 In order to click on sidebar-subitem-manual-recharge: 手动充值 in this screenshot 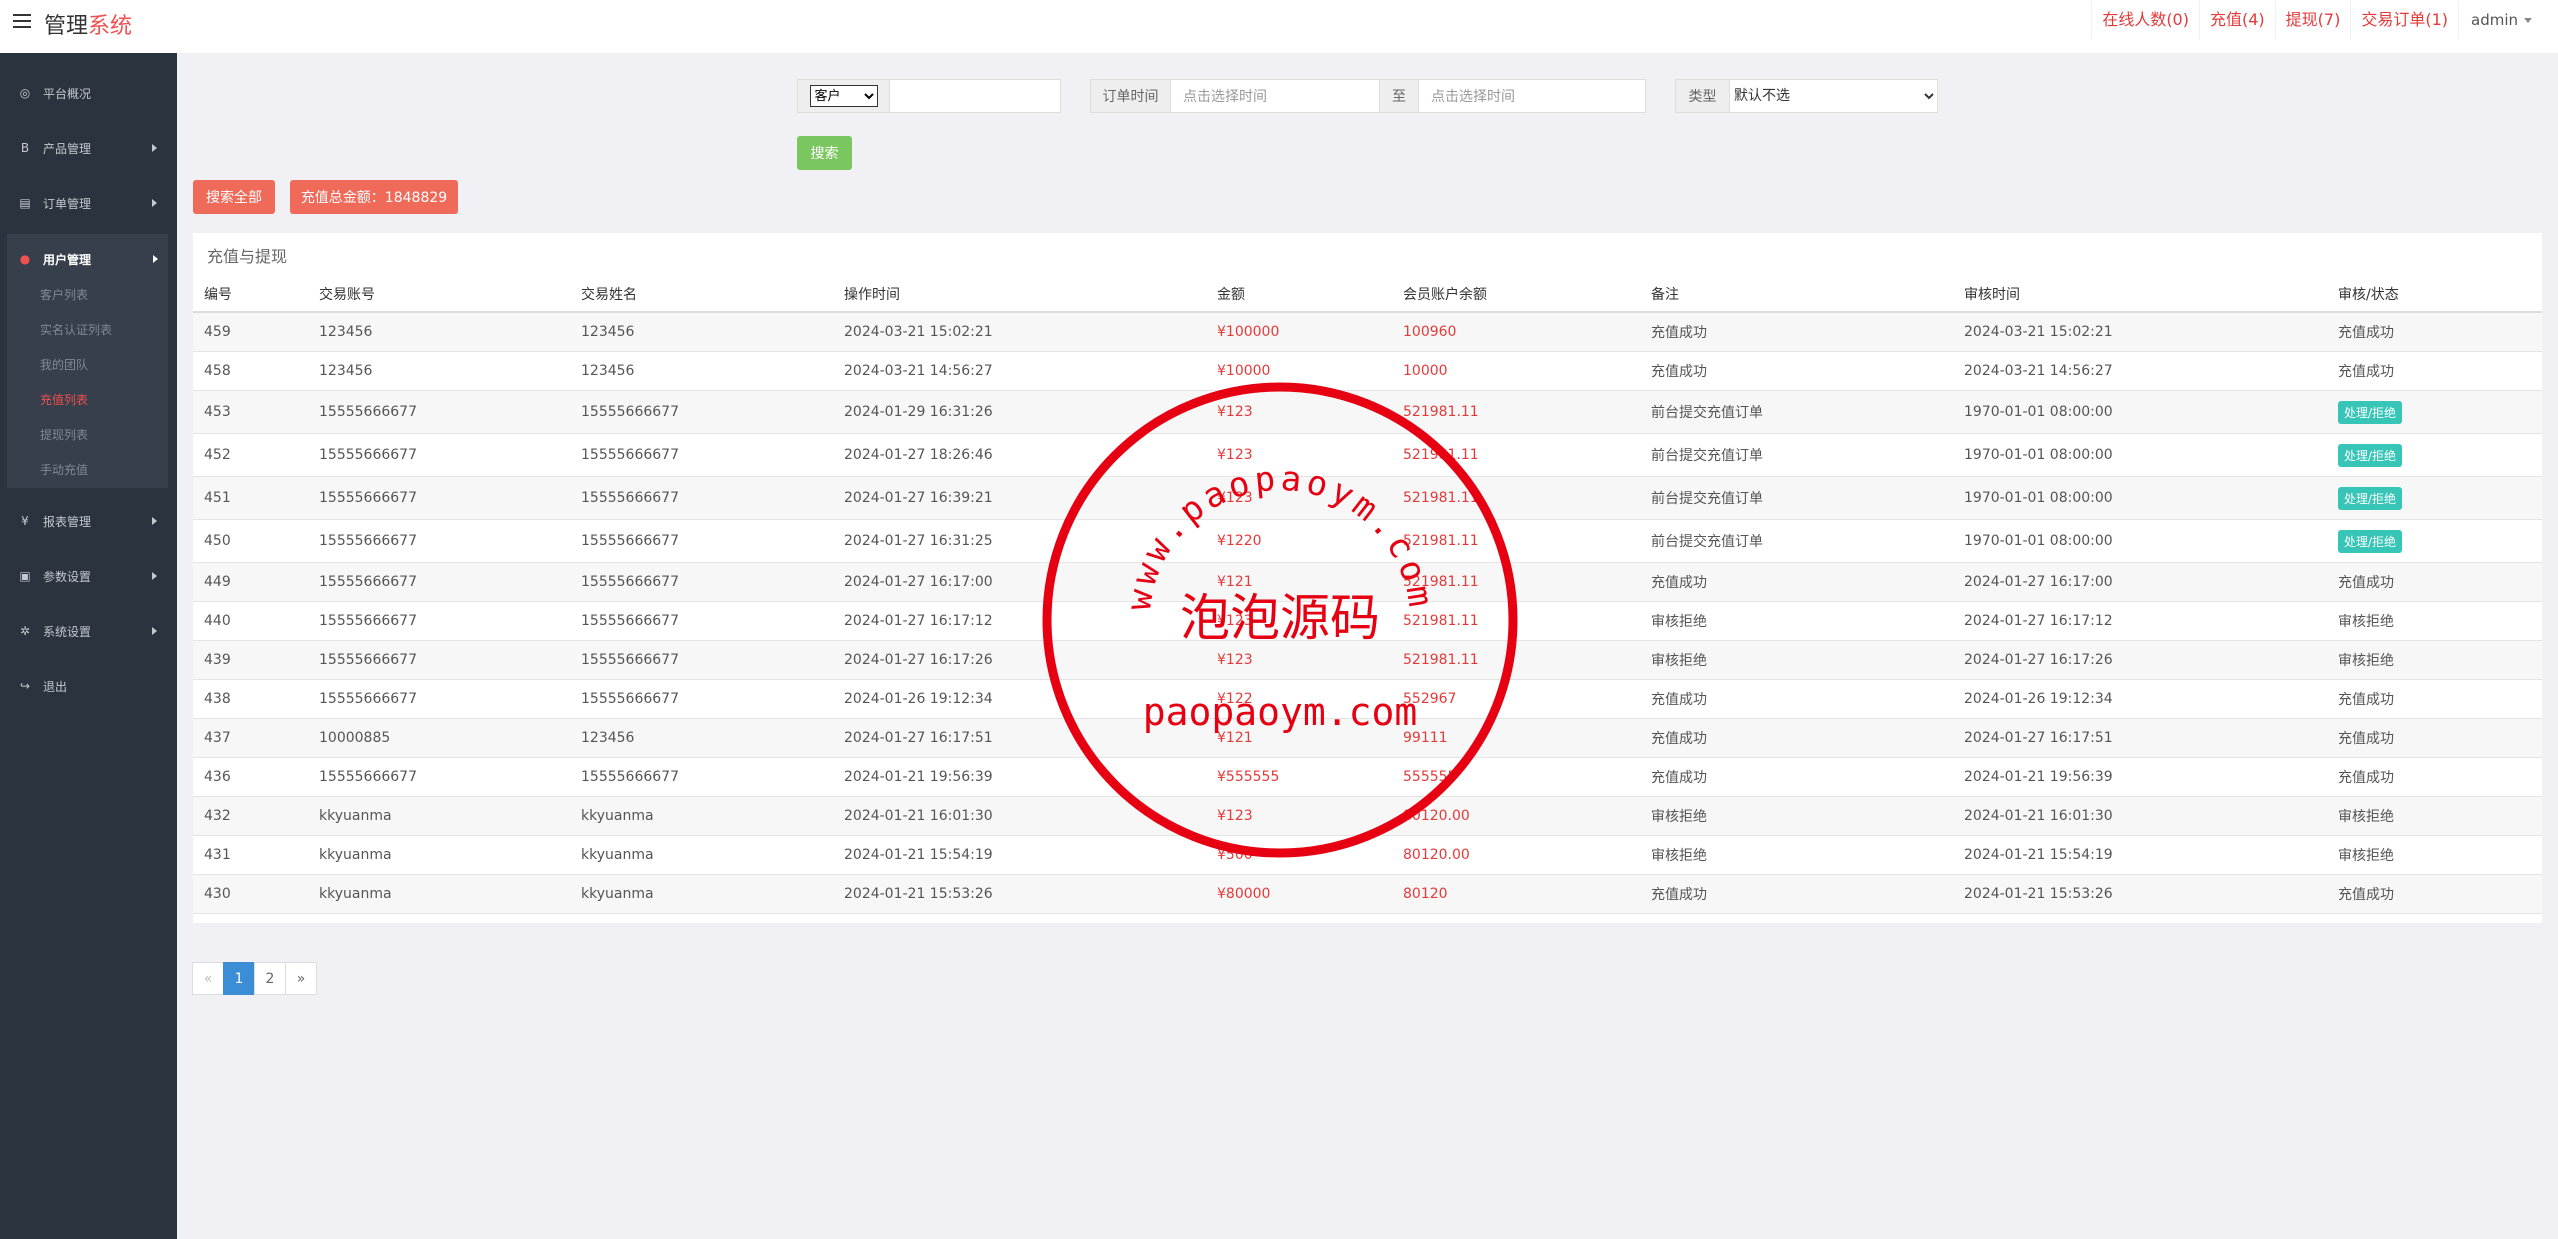, I will do `click(64, 469)`.